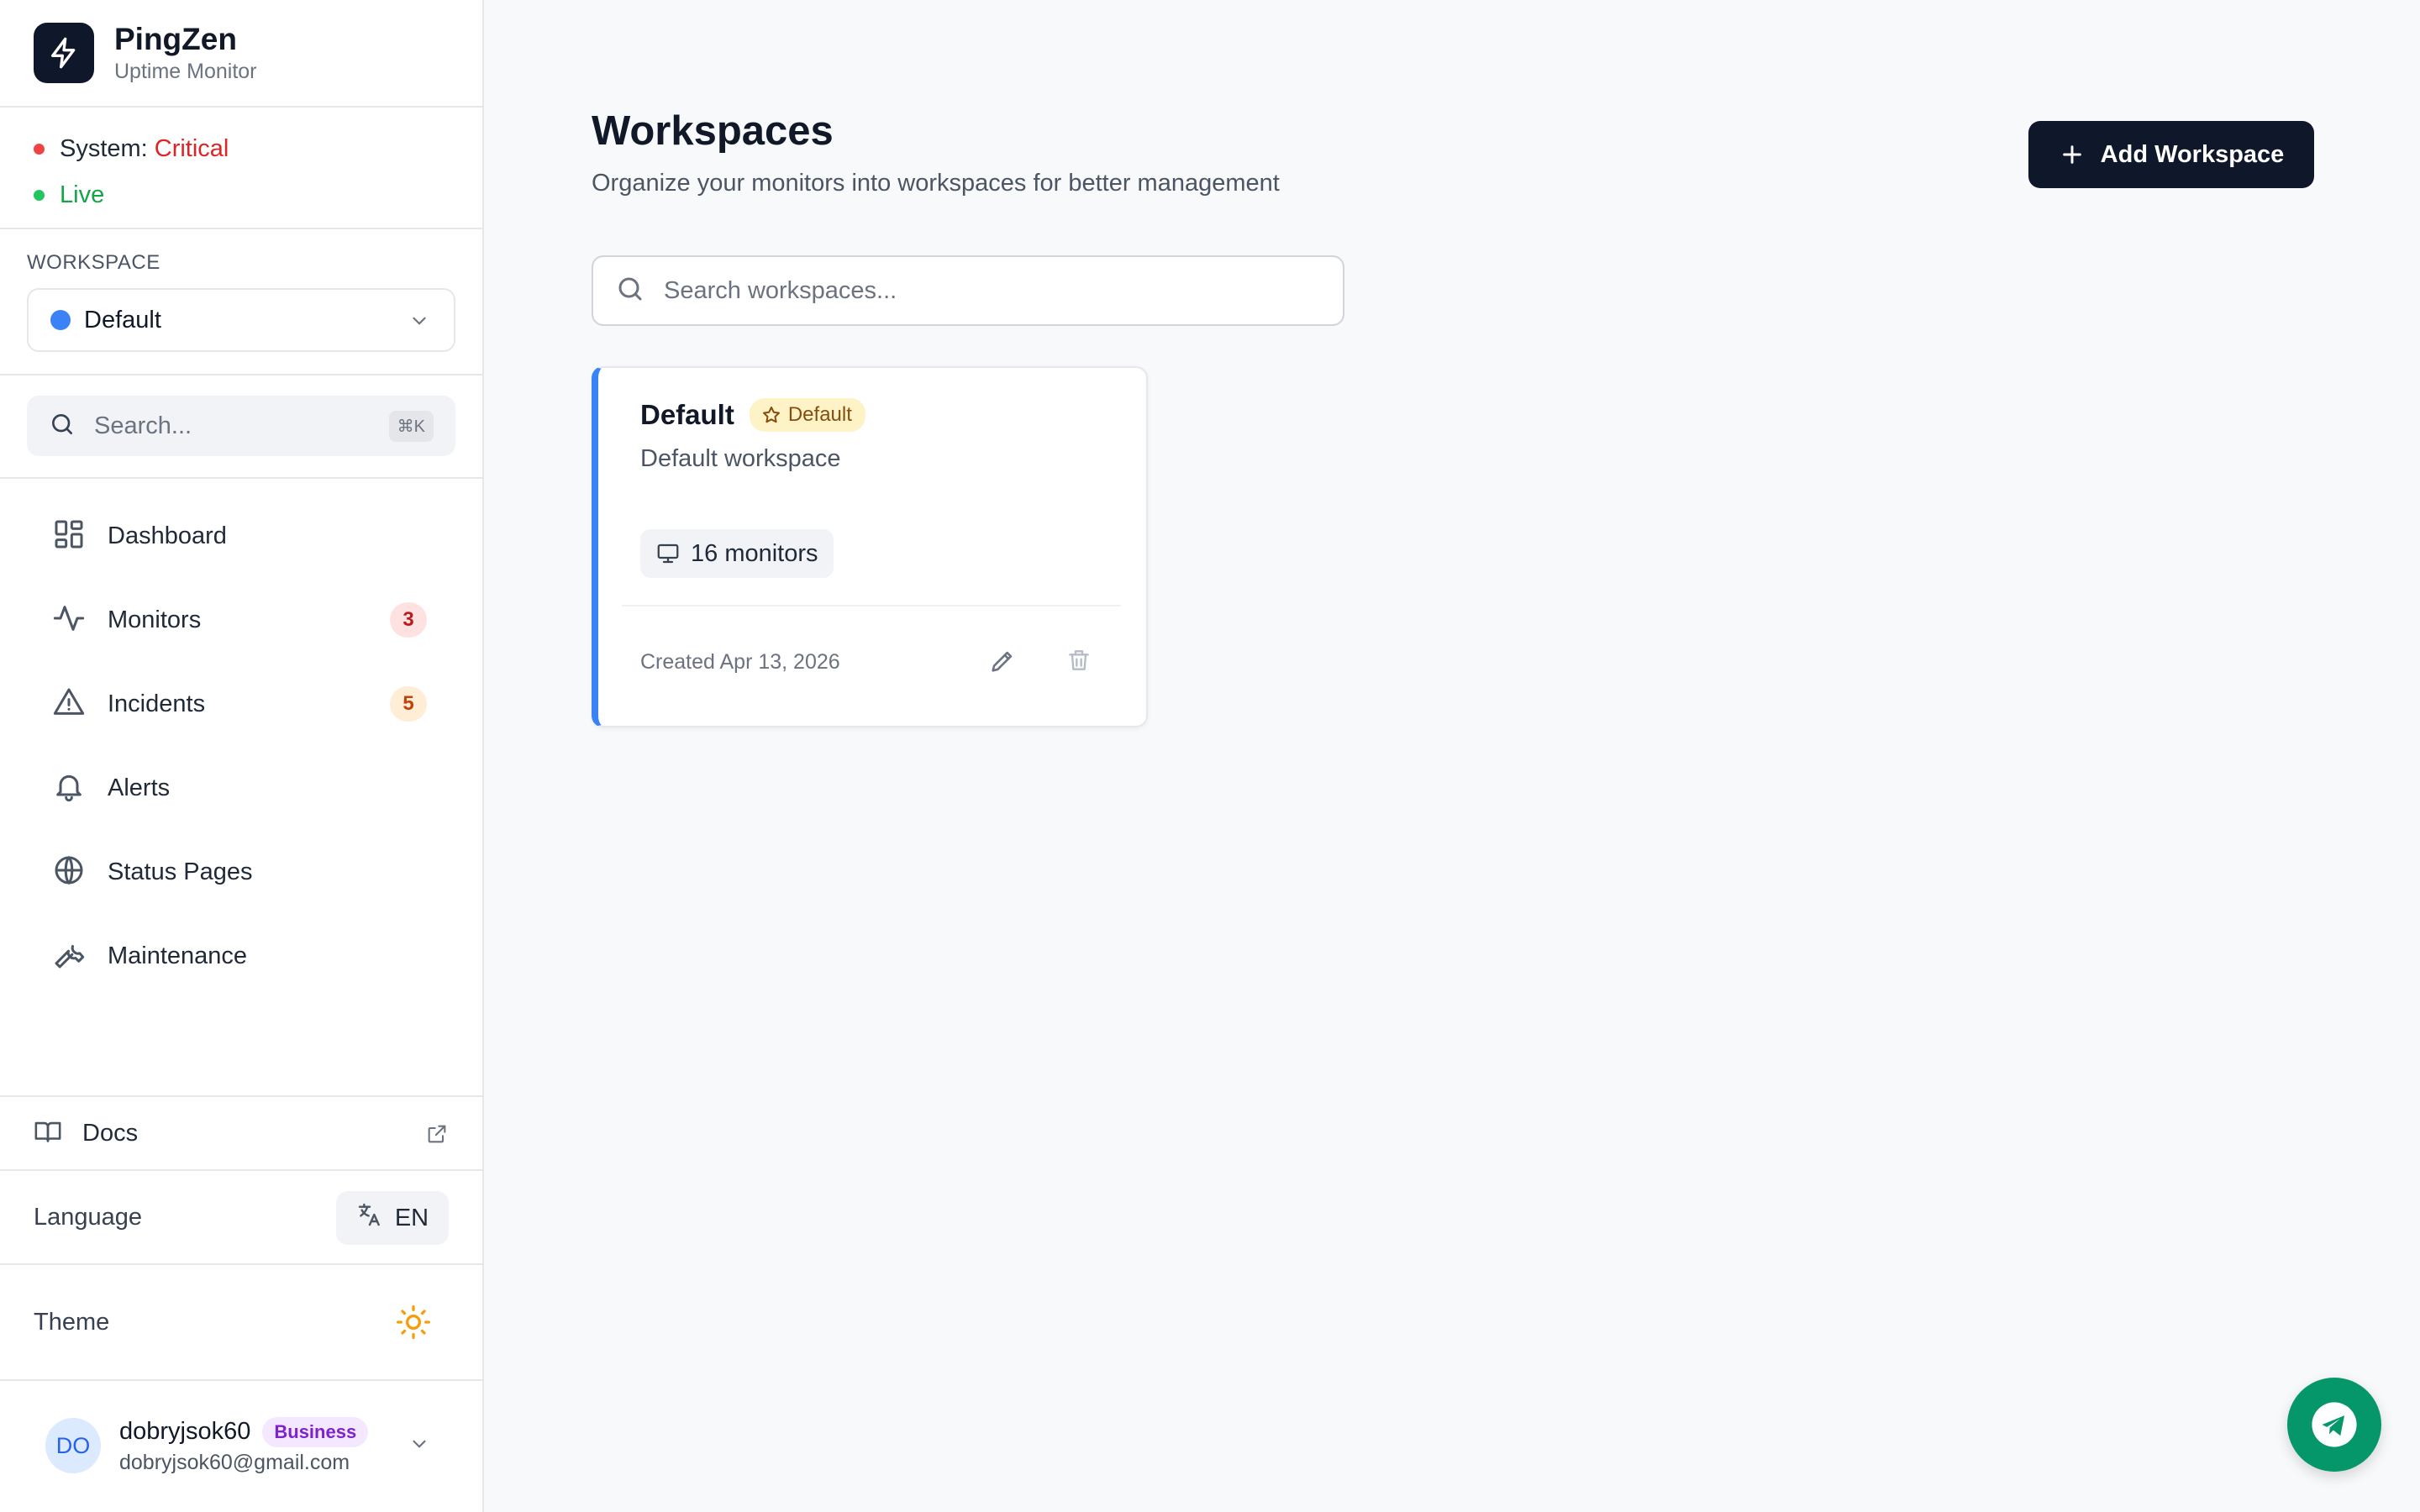  I want to click on monitor-count: 16 monitors, so click(754, 553).